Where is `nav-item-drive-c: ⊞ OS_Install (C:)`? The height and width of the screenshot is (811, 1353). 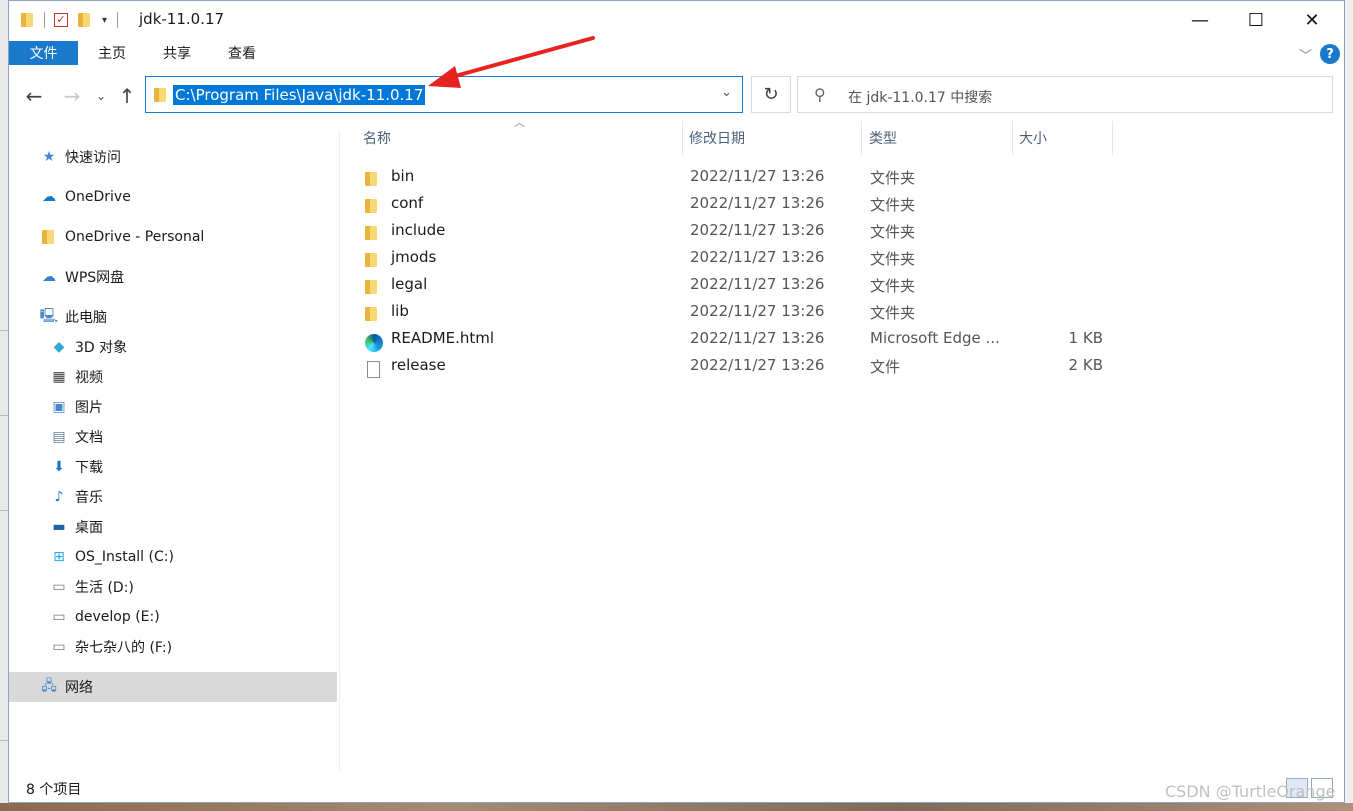 nav-item-drive-c: ⊞ OS_Install (C:) is located at coordinates (111, 557).